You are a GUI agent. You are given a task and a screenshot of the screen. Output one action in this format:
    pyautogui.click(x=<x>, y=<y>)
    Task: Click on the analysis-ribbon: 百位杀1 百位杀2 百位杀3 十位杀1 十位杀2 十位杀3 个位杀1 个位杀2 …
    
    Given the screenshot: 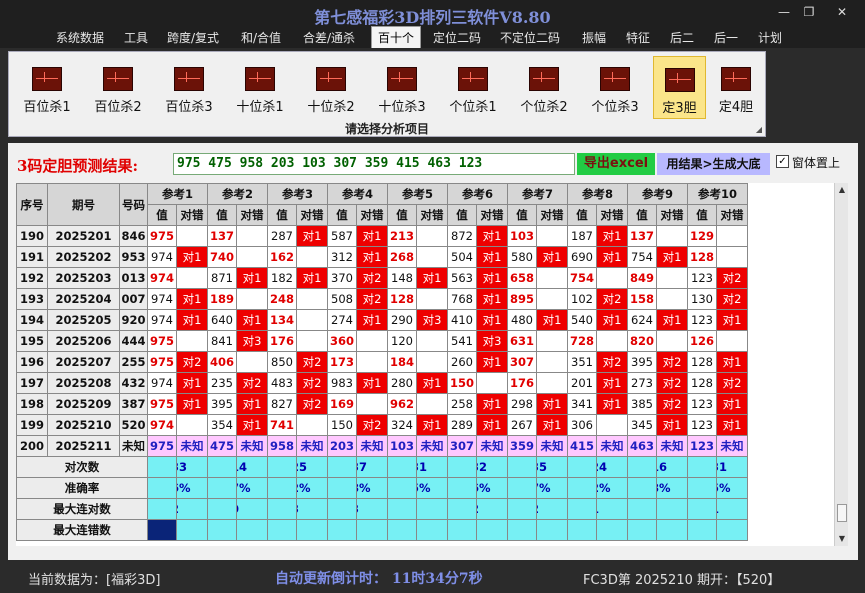 What is the action you would take?
    pyautogui.click(x=387, y=94)
    